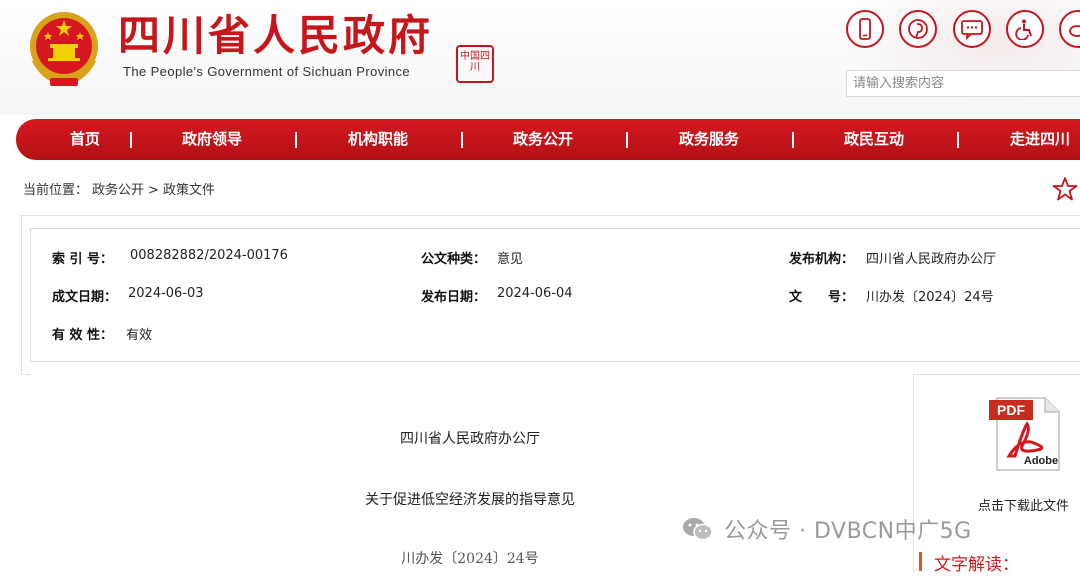 The height and width of the screenshot is (580, 1080). I want to click on accessibility-icon, so click(1025, 29).